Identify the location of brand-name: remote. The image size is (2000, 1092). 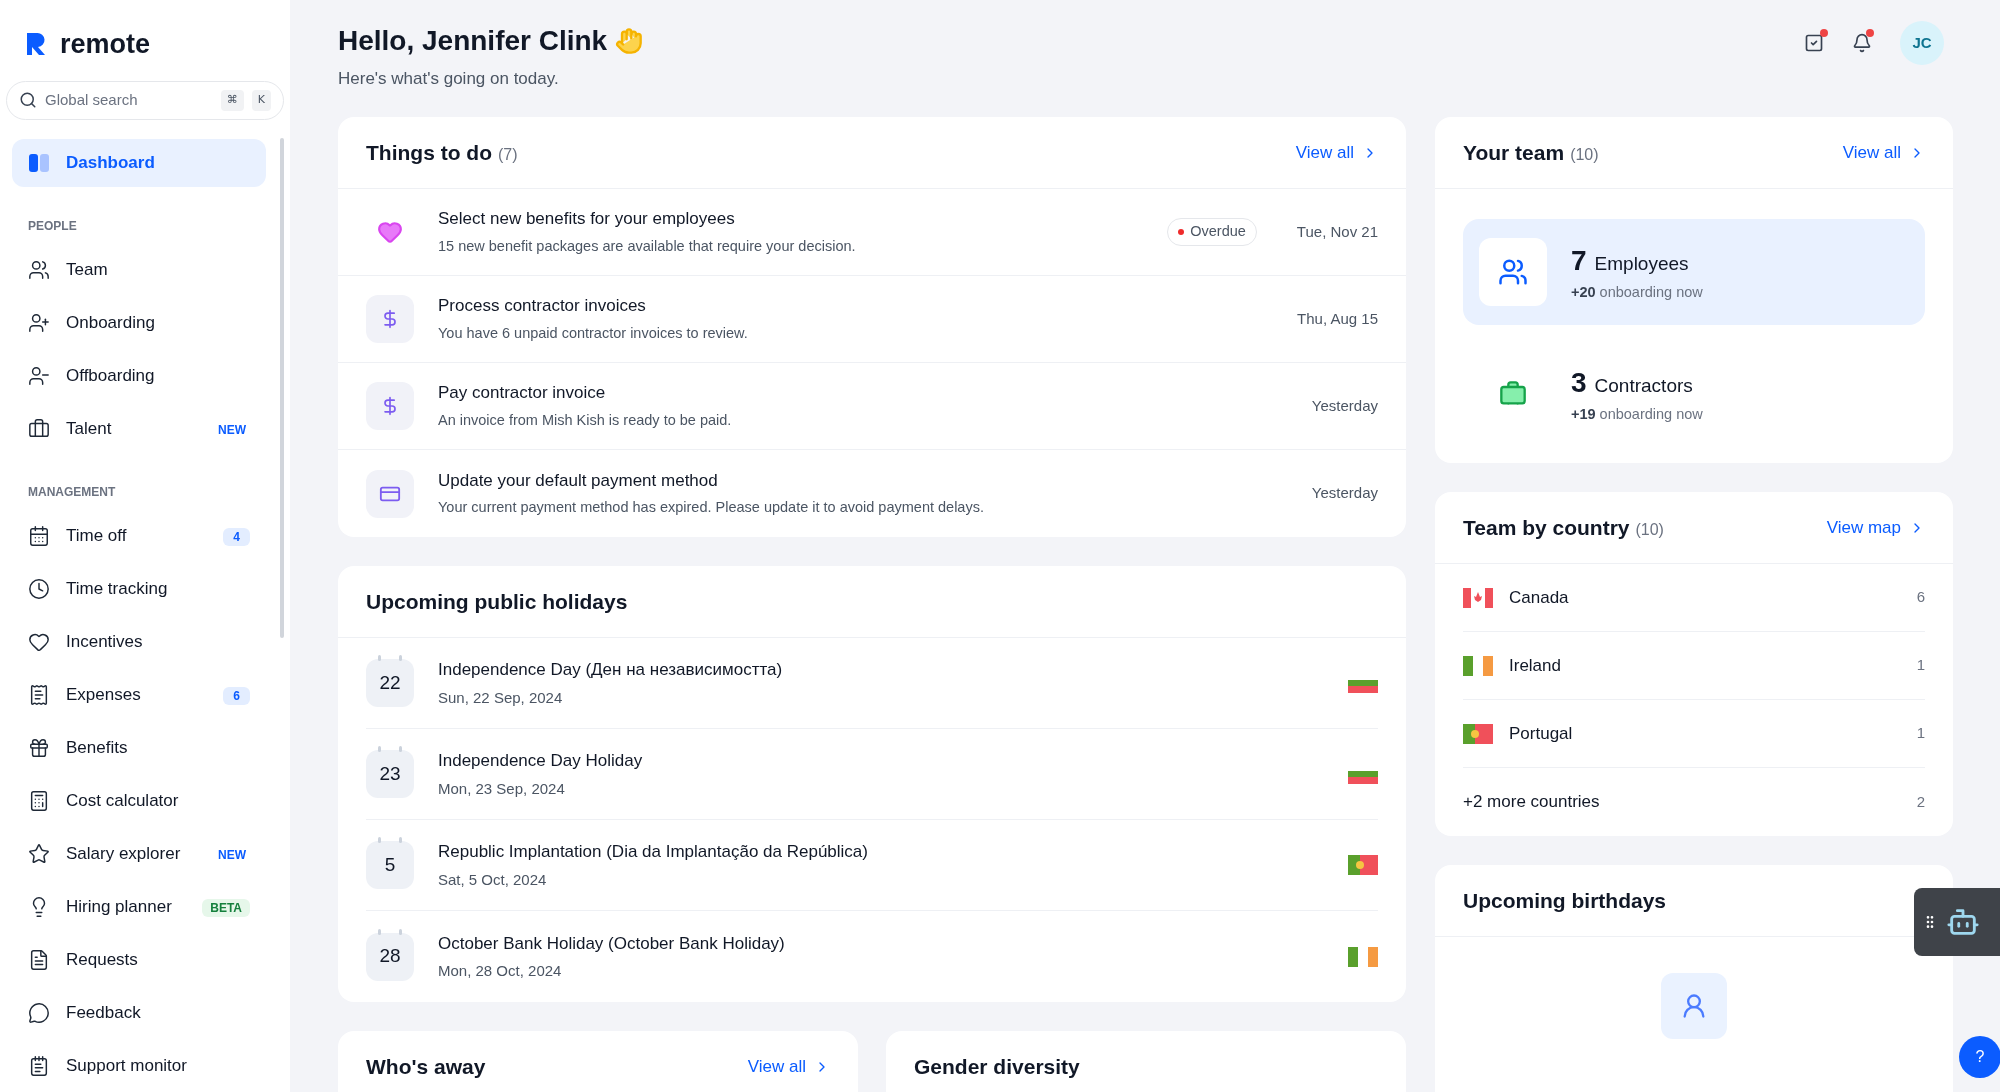
(105, 44).